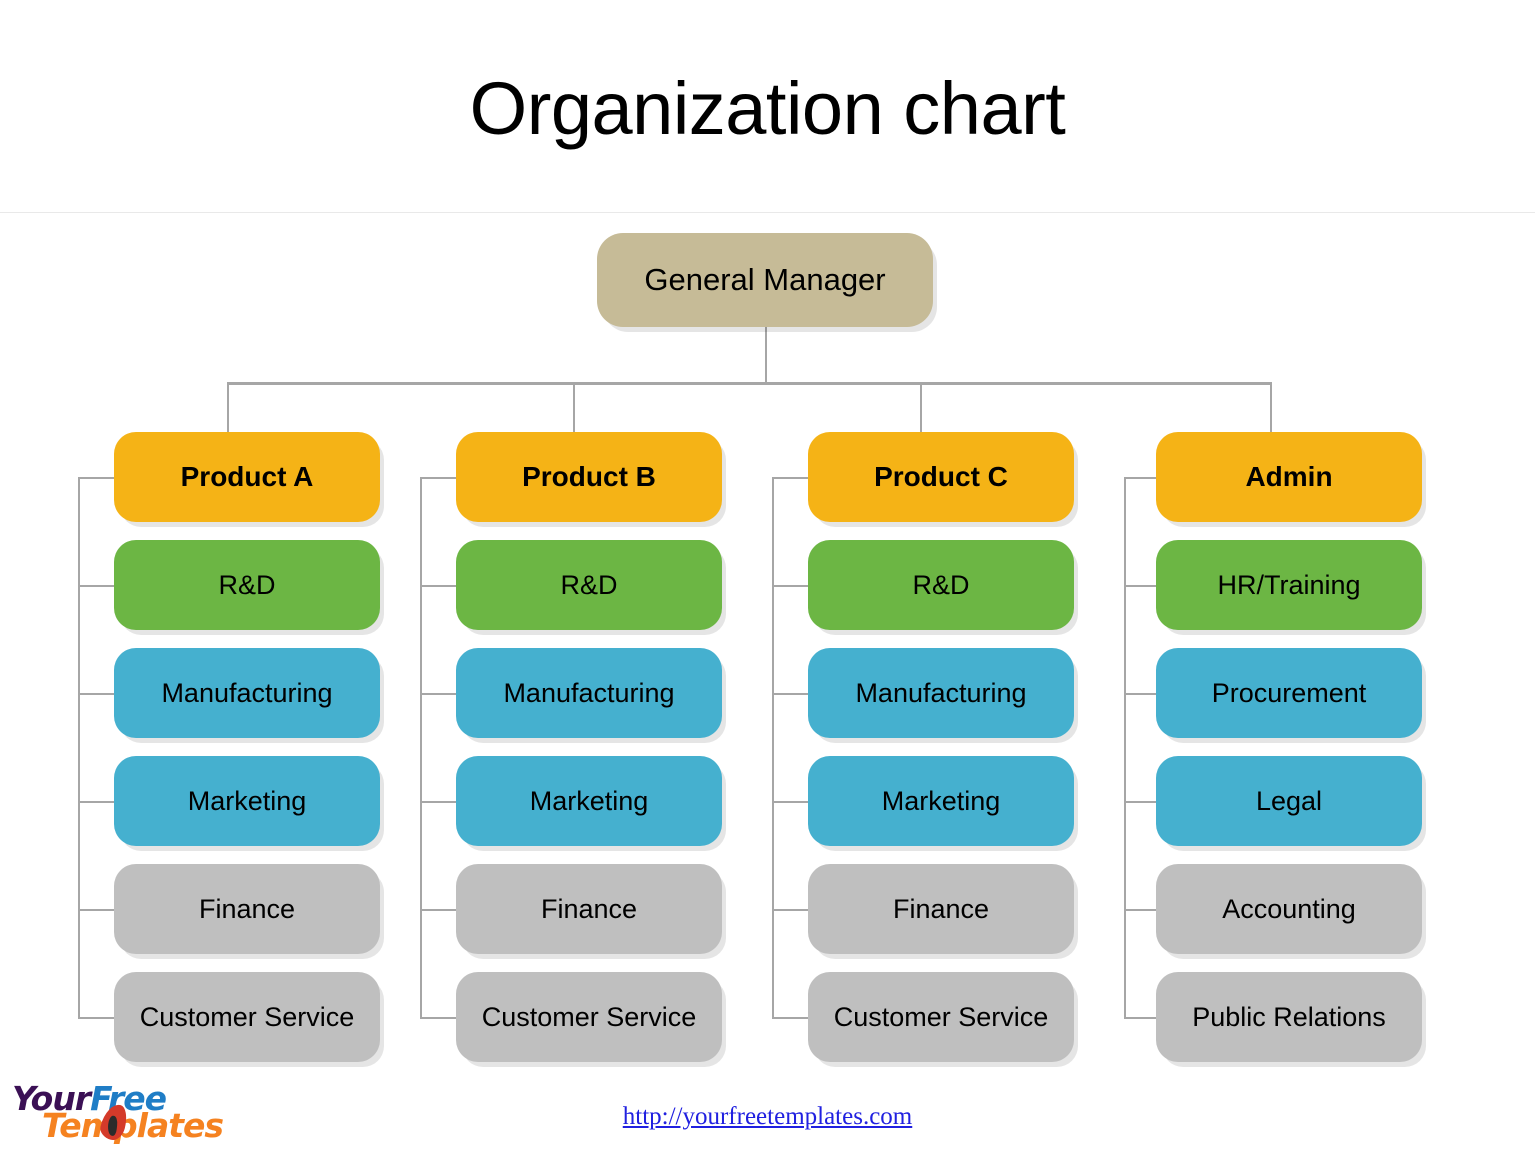 This screenshot has height=1151, width=1535. I want to click on node-label: Product B, so click(589, 476).